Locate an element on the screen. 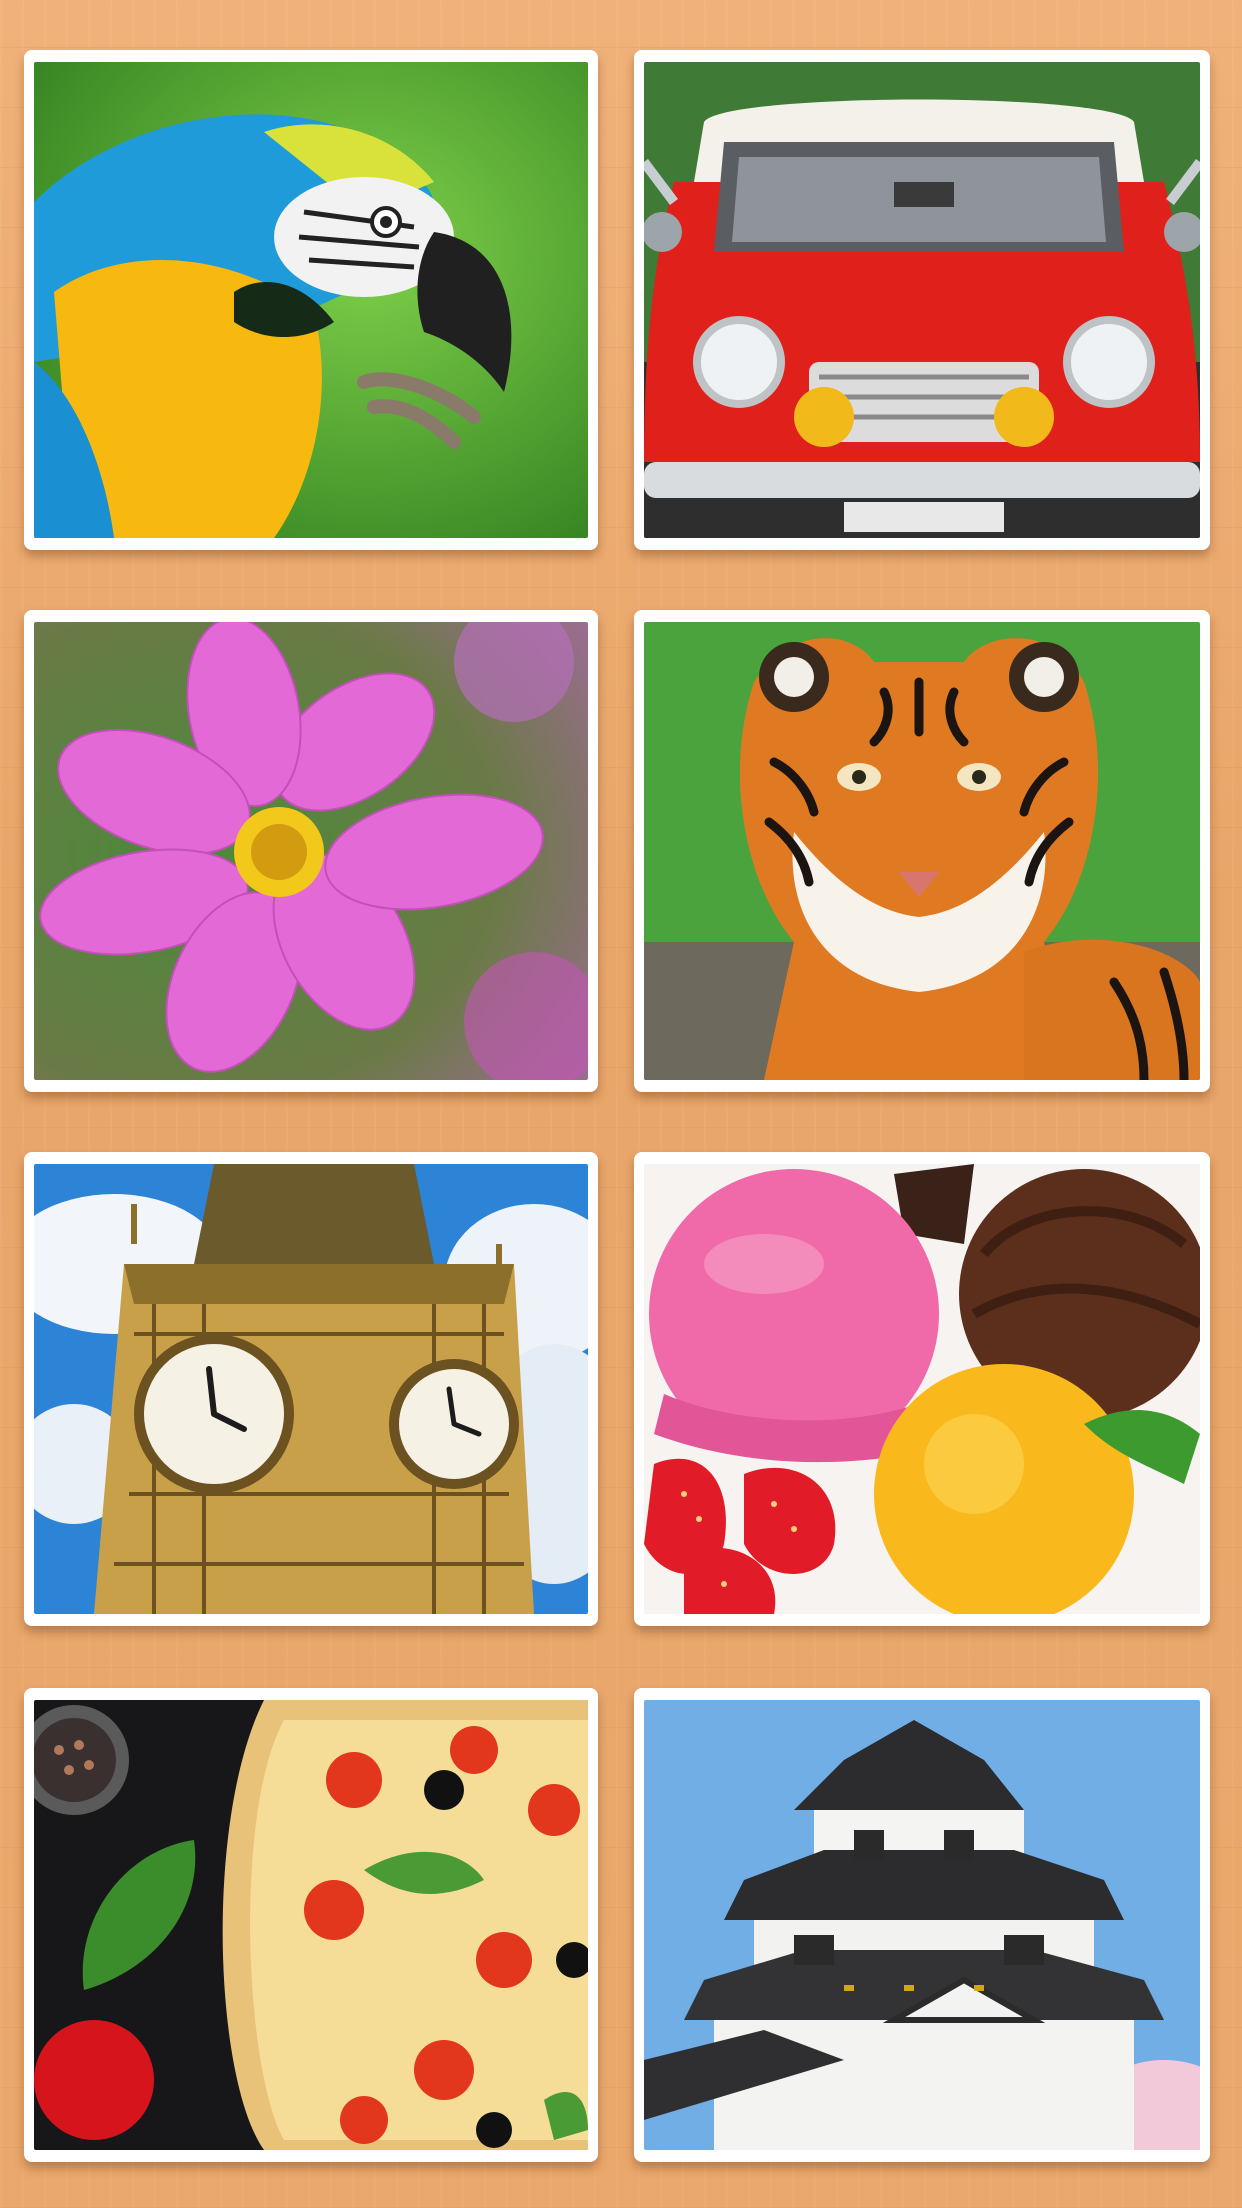 The height and width of the screenshot is (2208, 1242). clock-tower-photo is located at coordinates (311, 1389).